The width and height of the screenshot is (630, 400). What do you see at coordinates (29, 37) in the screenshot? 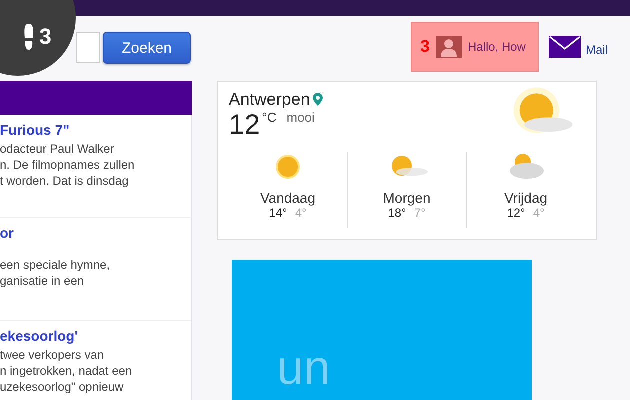
I see `footprint-icon` at bounding box center [29, 37].